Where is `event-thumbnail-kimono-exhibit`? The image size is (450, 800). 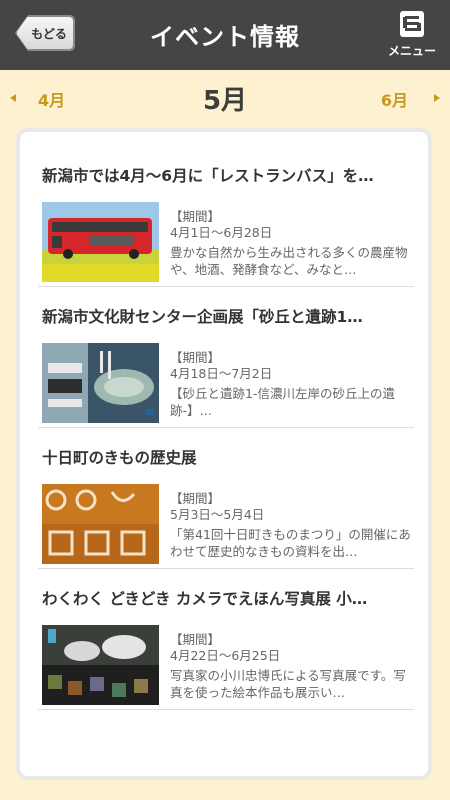 event-thumbnail-kimono-exhibit is located at coordinates (100, 524).